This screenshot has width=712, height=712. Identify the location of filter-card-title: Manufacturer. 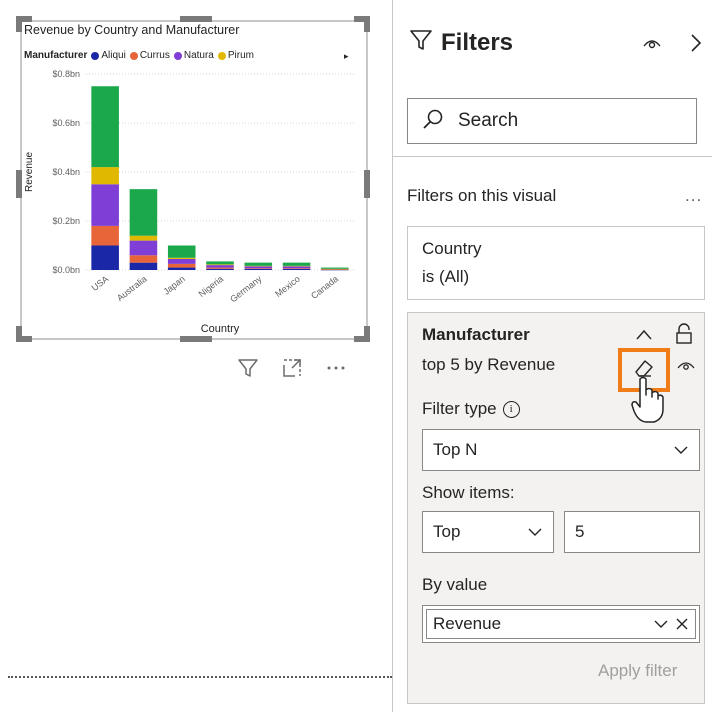
(476, 334).